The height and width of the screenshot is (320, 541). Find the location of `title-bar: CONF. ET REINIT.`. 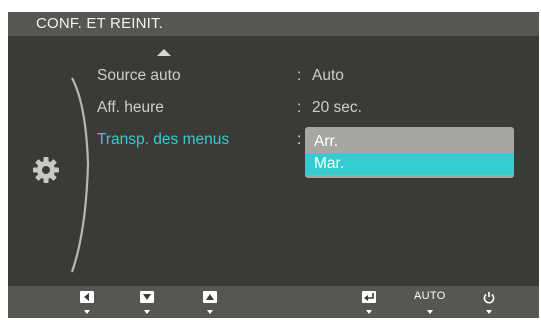

title-bar: CONF. ET REINIT. is located at coordinates (273, 24).